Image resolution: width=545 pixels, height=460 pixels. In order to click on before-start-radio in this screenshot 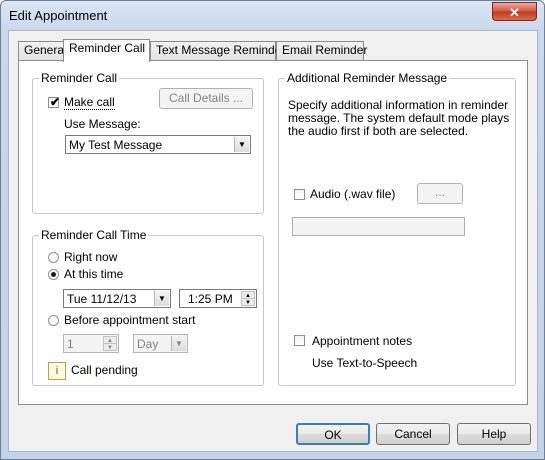, I will do `click(53, 320)`.